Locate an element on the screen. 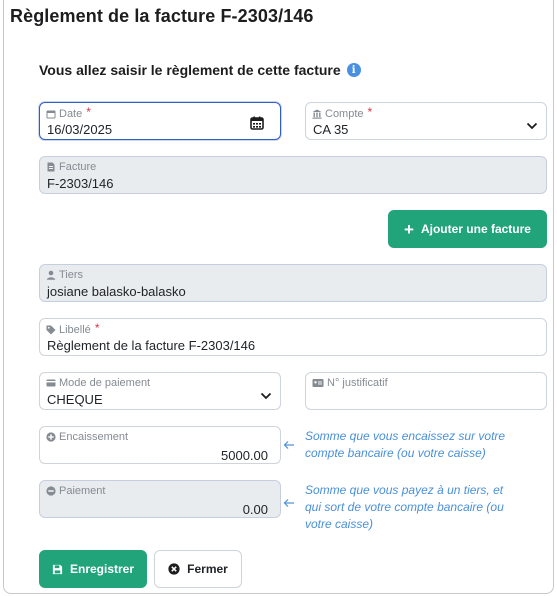 This screenshot has height=596, width=557. mode-paiement-label-text: Mode de paiement is located at coordinates (105, 383).